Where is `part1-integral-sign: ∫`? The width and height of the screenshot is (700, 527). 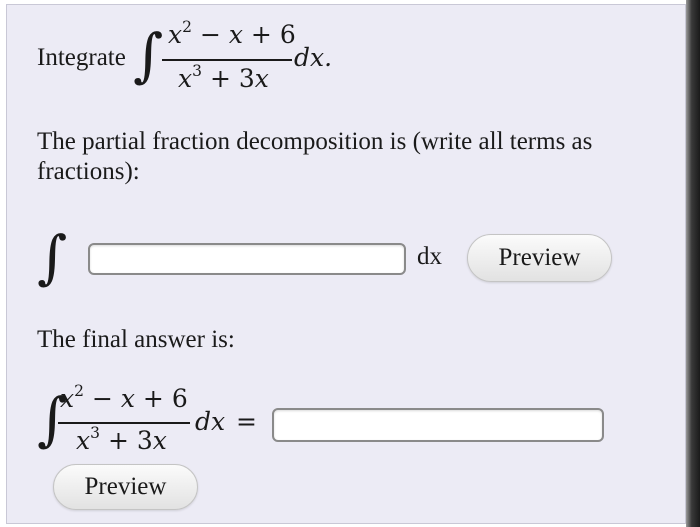
part1-integral-sign: ∫ is located at coordinates (52, 257).